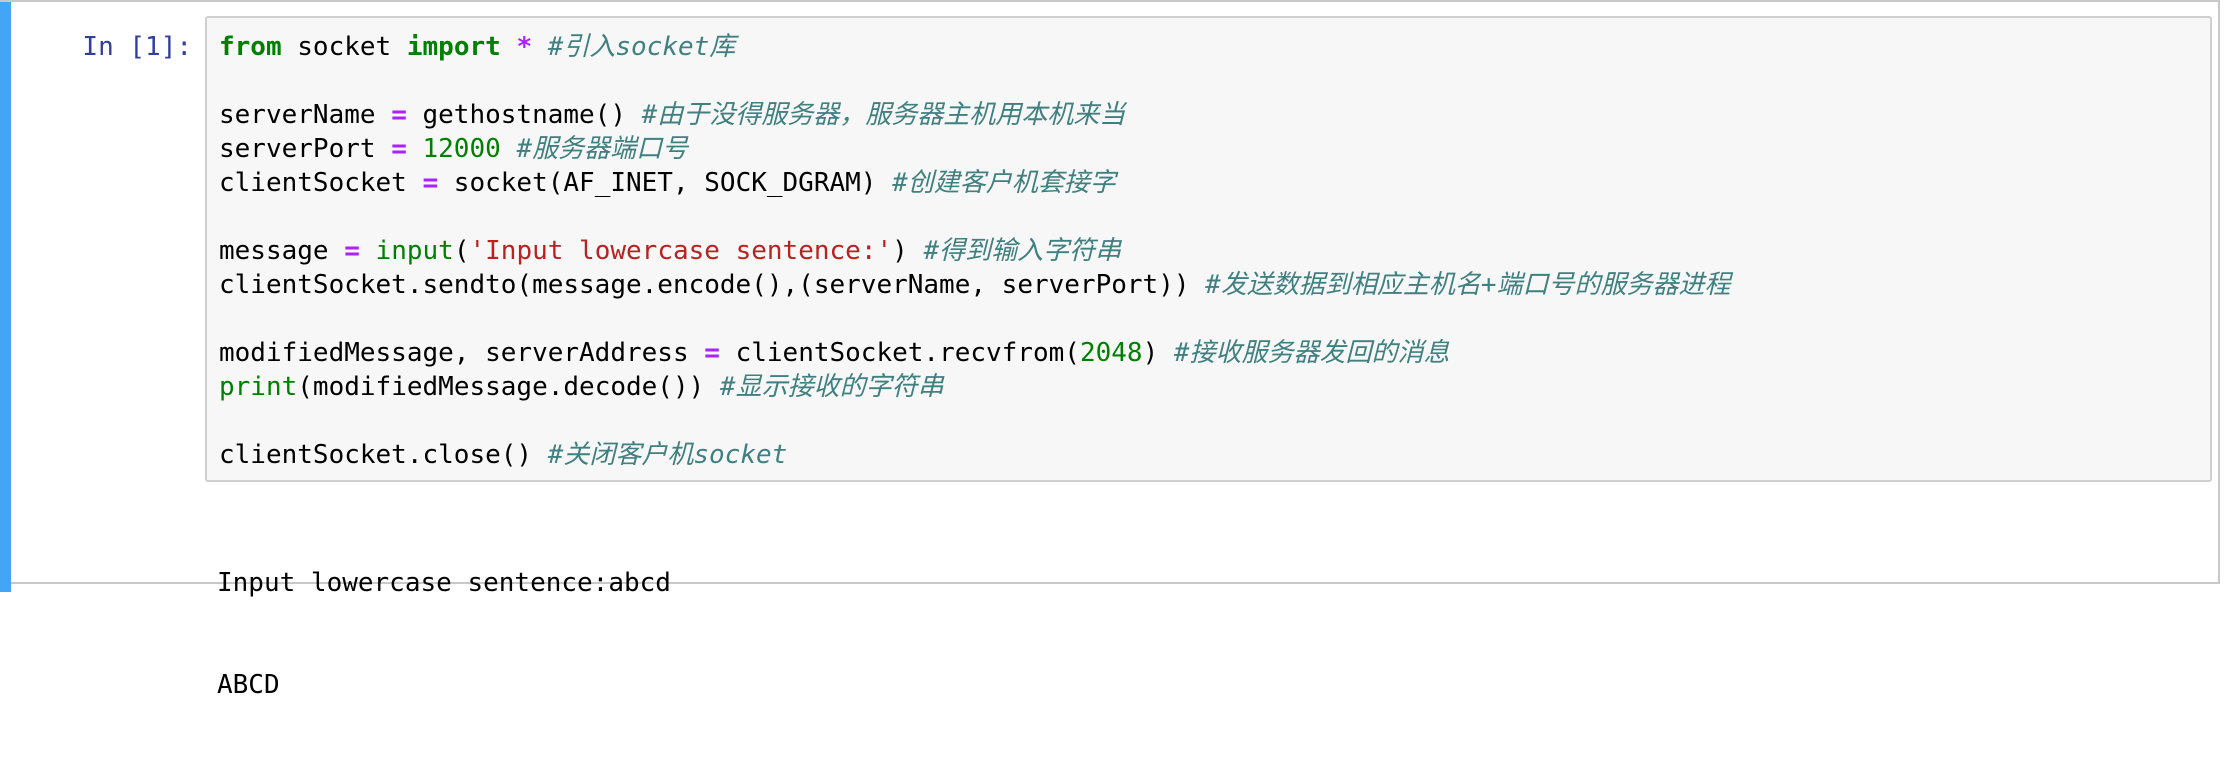 This screenshot has width=2224, height=770. What do you see at coordinates (258, 387) in the screenshot?
I see `builtin-print: print` at bounding box center [258, 387].